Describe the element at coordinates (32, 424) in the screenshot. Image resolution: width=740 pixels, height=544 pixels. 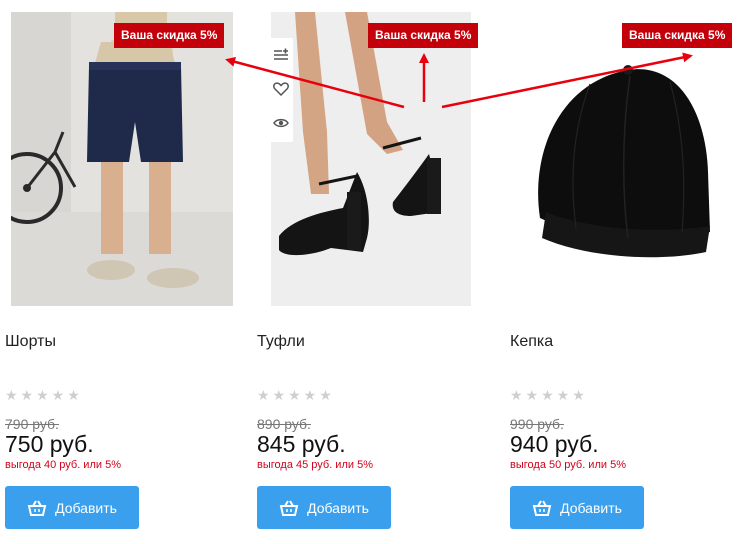
I see `old-price: 790 руб.` at that location.